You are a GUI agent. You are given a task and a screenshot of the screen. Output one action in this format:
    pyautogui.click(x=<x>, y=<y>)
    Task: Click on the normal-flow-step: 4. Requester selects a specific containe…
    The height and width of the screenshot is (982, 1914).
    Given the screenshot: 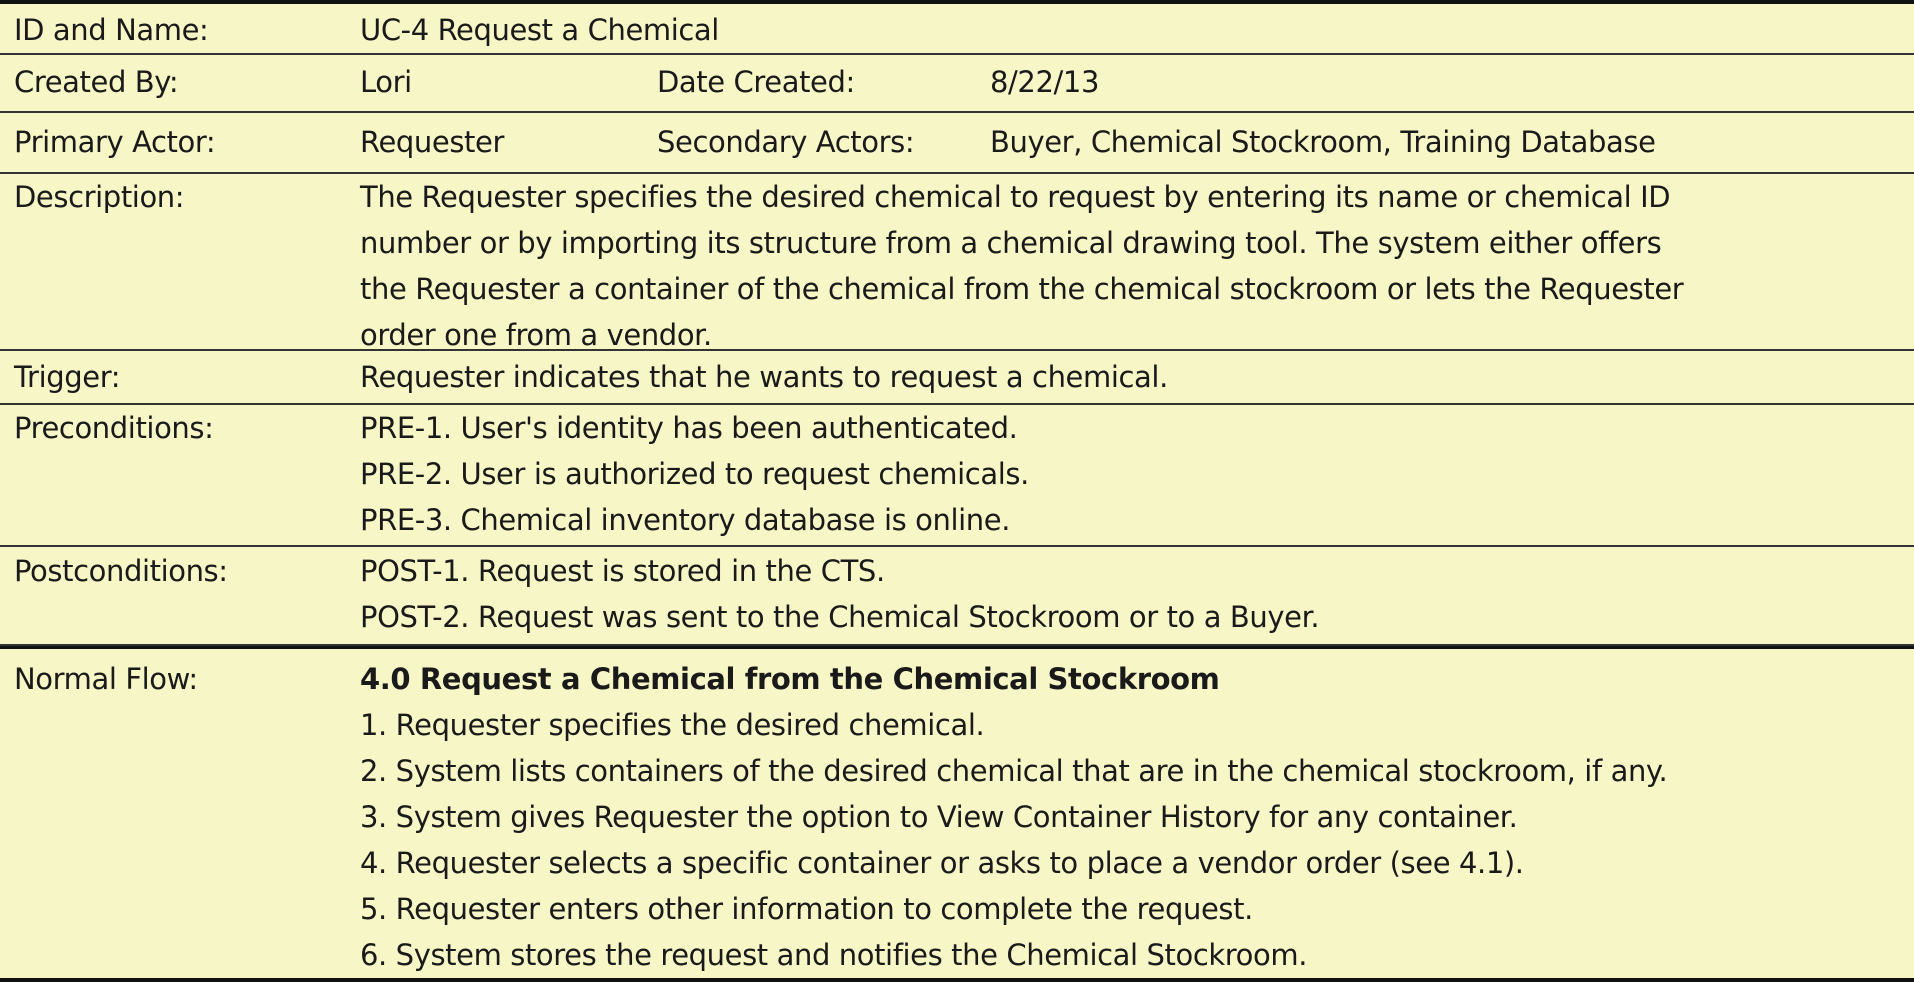 What is the action you would take?
    pyautogui.click(x=942, y=863)
    